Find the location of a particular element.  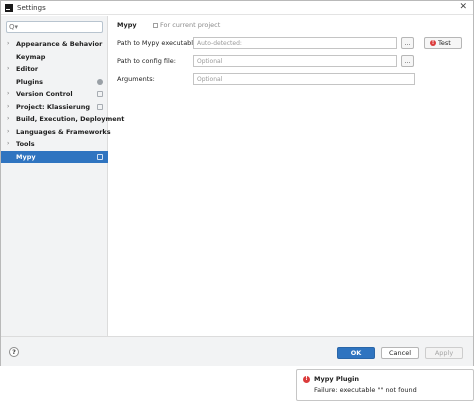

close-icon: ✕ is located at coordinates (463, 7).